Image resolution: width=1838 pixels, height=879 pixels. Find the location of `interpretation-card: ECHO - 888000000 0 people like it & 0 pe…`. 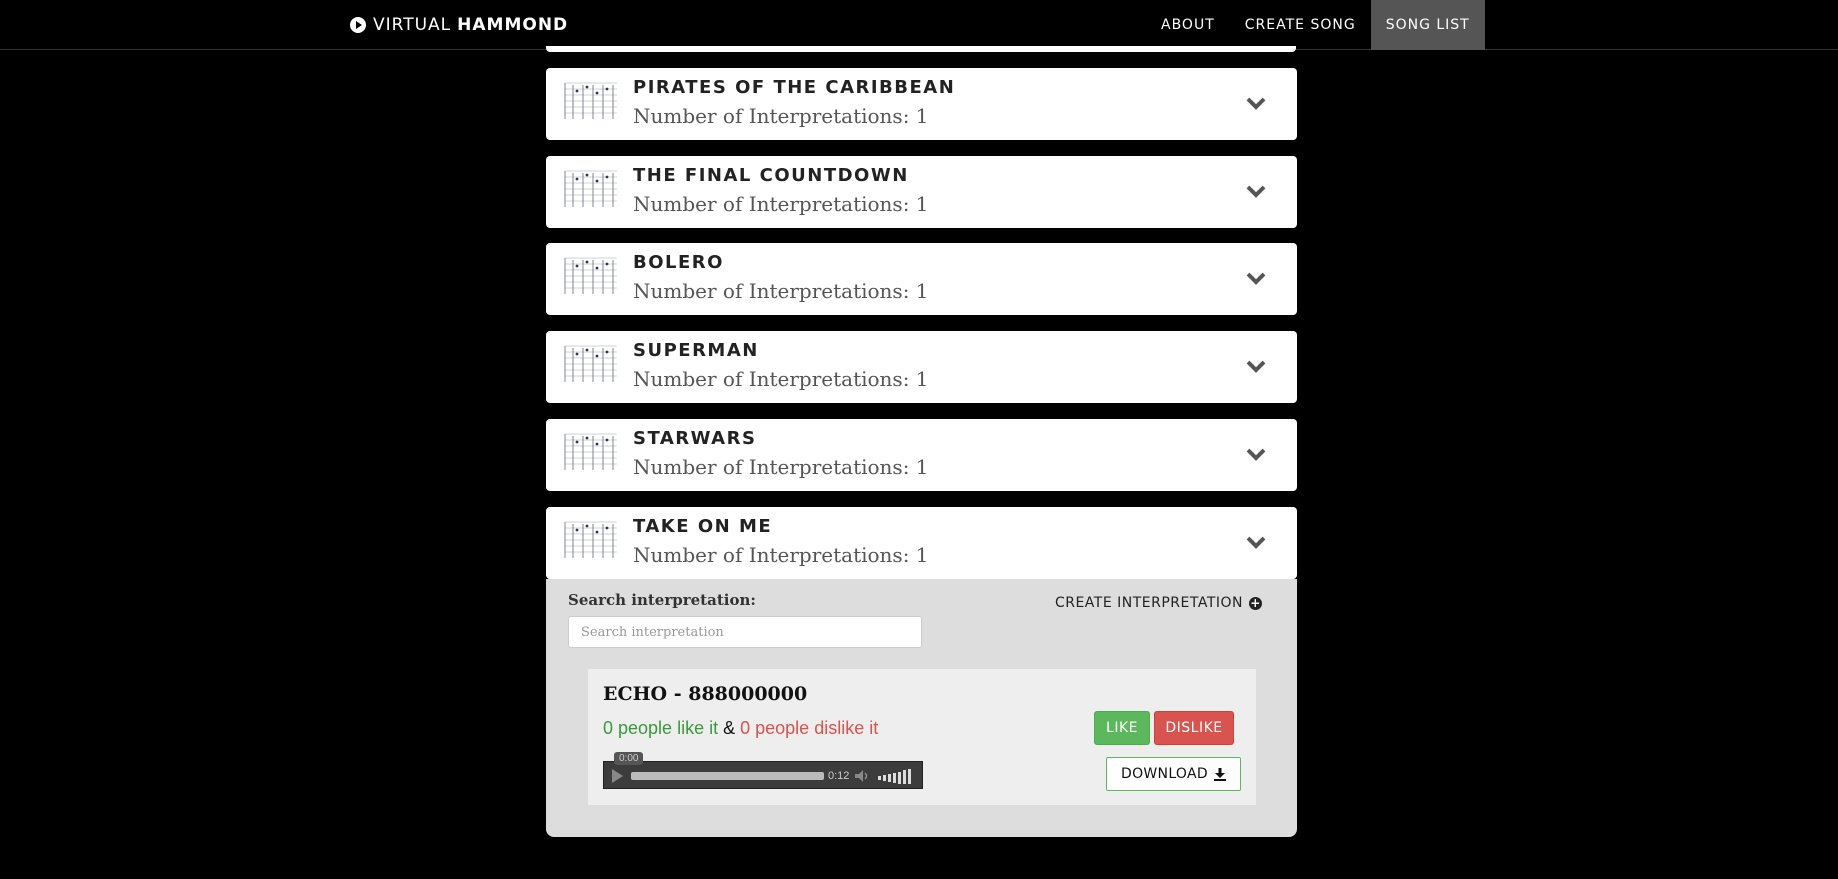

interpretation-card: ECHO - 888000000 0 people like it & 0 pe… is located at coordinates (922, 737).